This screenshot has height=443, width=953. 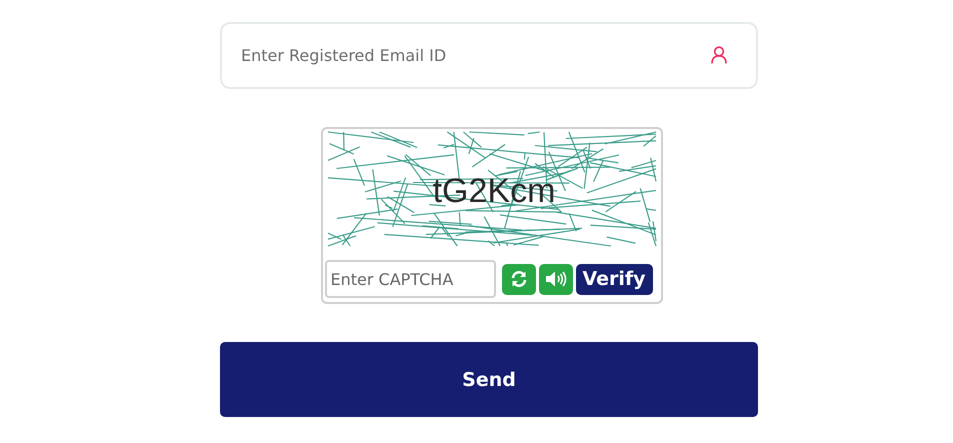 I want to click on captcha-input: Enter CAPTCHA, so click(x=410, y=279).